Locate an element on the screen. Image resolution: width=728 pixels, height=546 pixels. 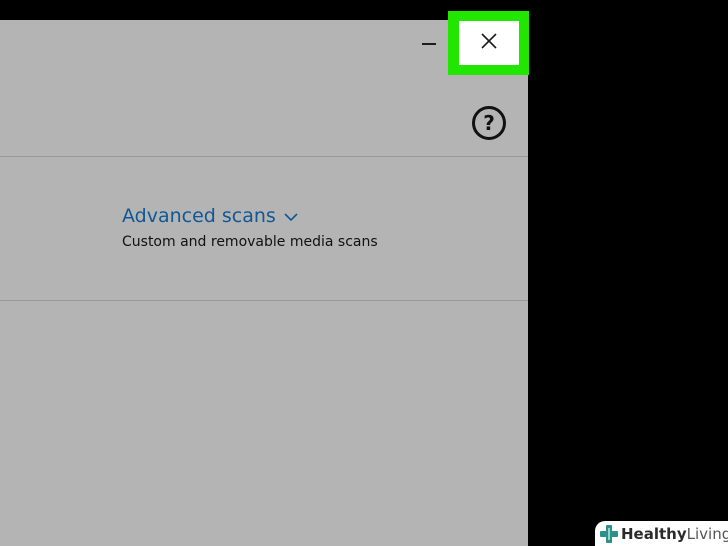
close-button is located at coordinates (489, 43).